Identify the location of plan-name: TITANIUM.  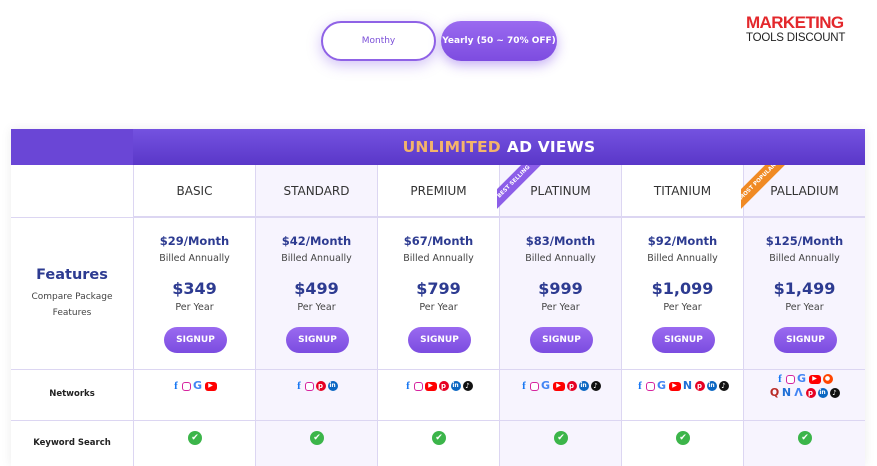
(682, 191).